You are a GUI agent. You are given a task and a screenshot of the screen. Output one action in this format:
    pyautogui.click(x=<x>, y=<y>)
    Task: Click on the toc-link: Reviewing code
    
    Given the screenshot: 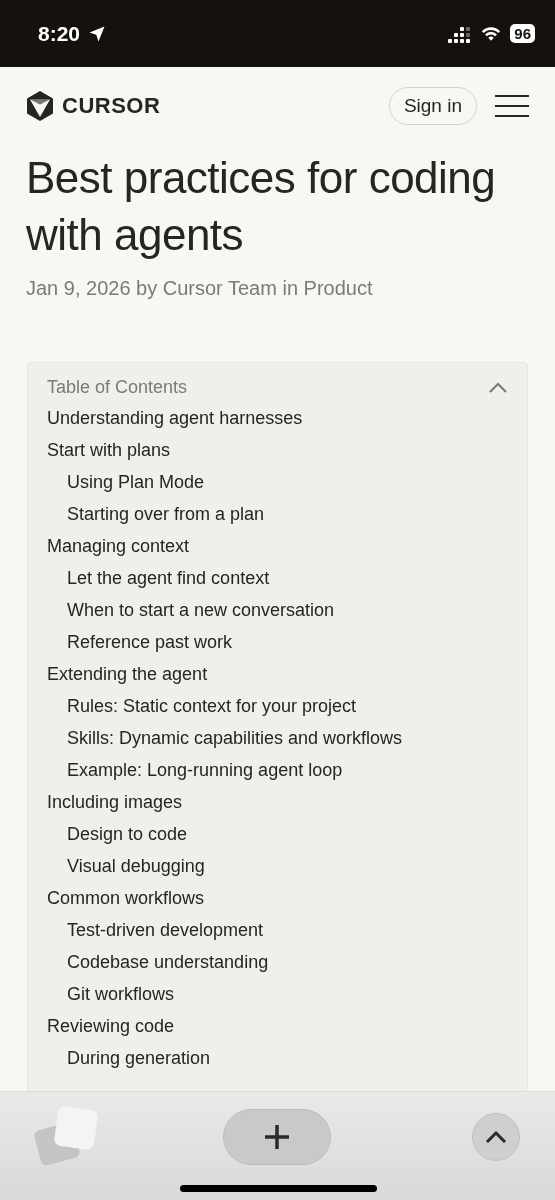 What is the action you would take?
    pyautogui.click(x=277, y=1026)
    